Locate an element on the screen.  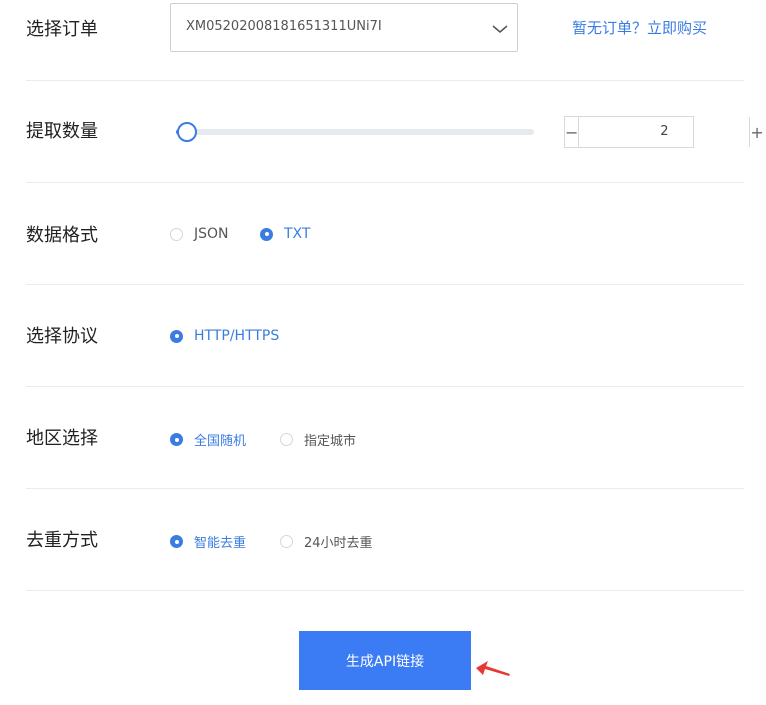
dedup-option-smart: 智能去重 is located at coordinates (208, 541).